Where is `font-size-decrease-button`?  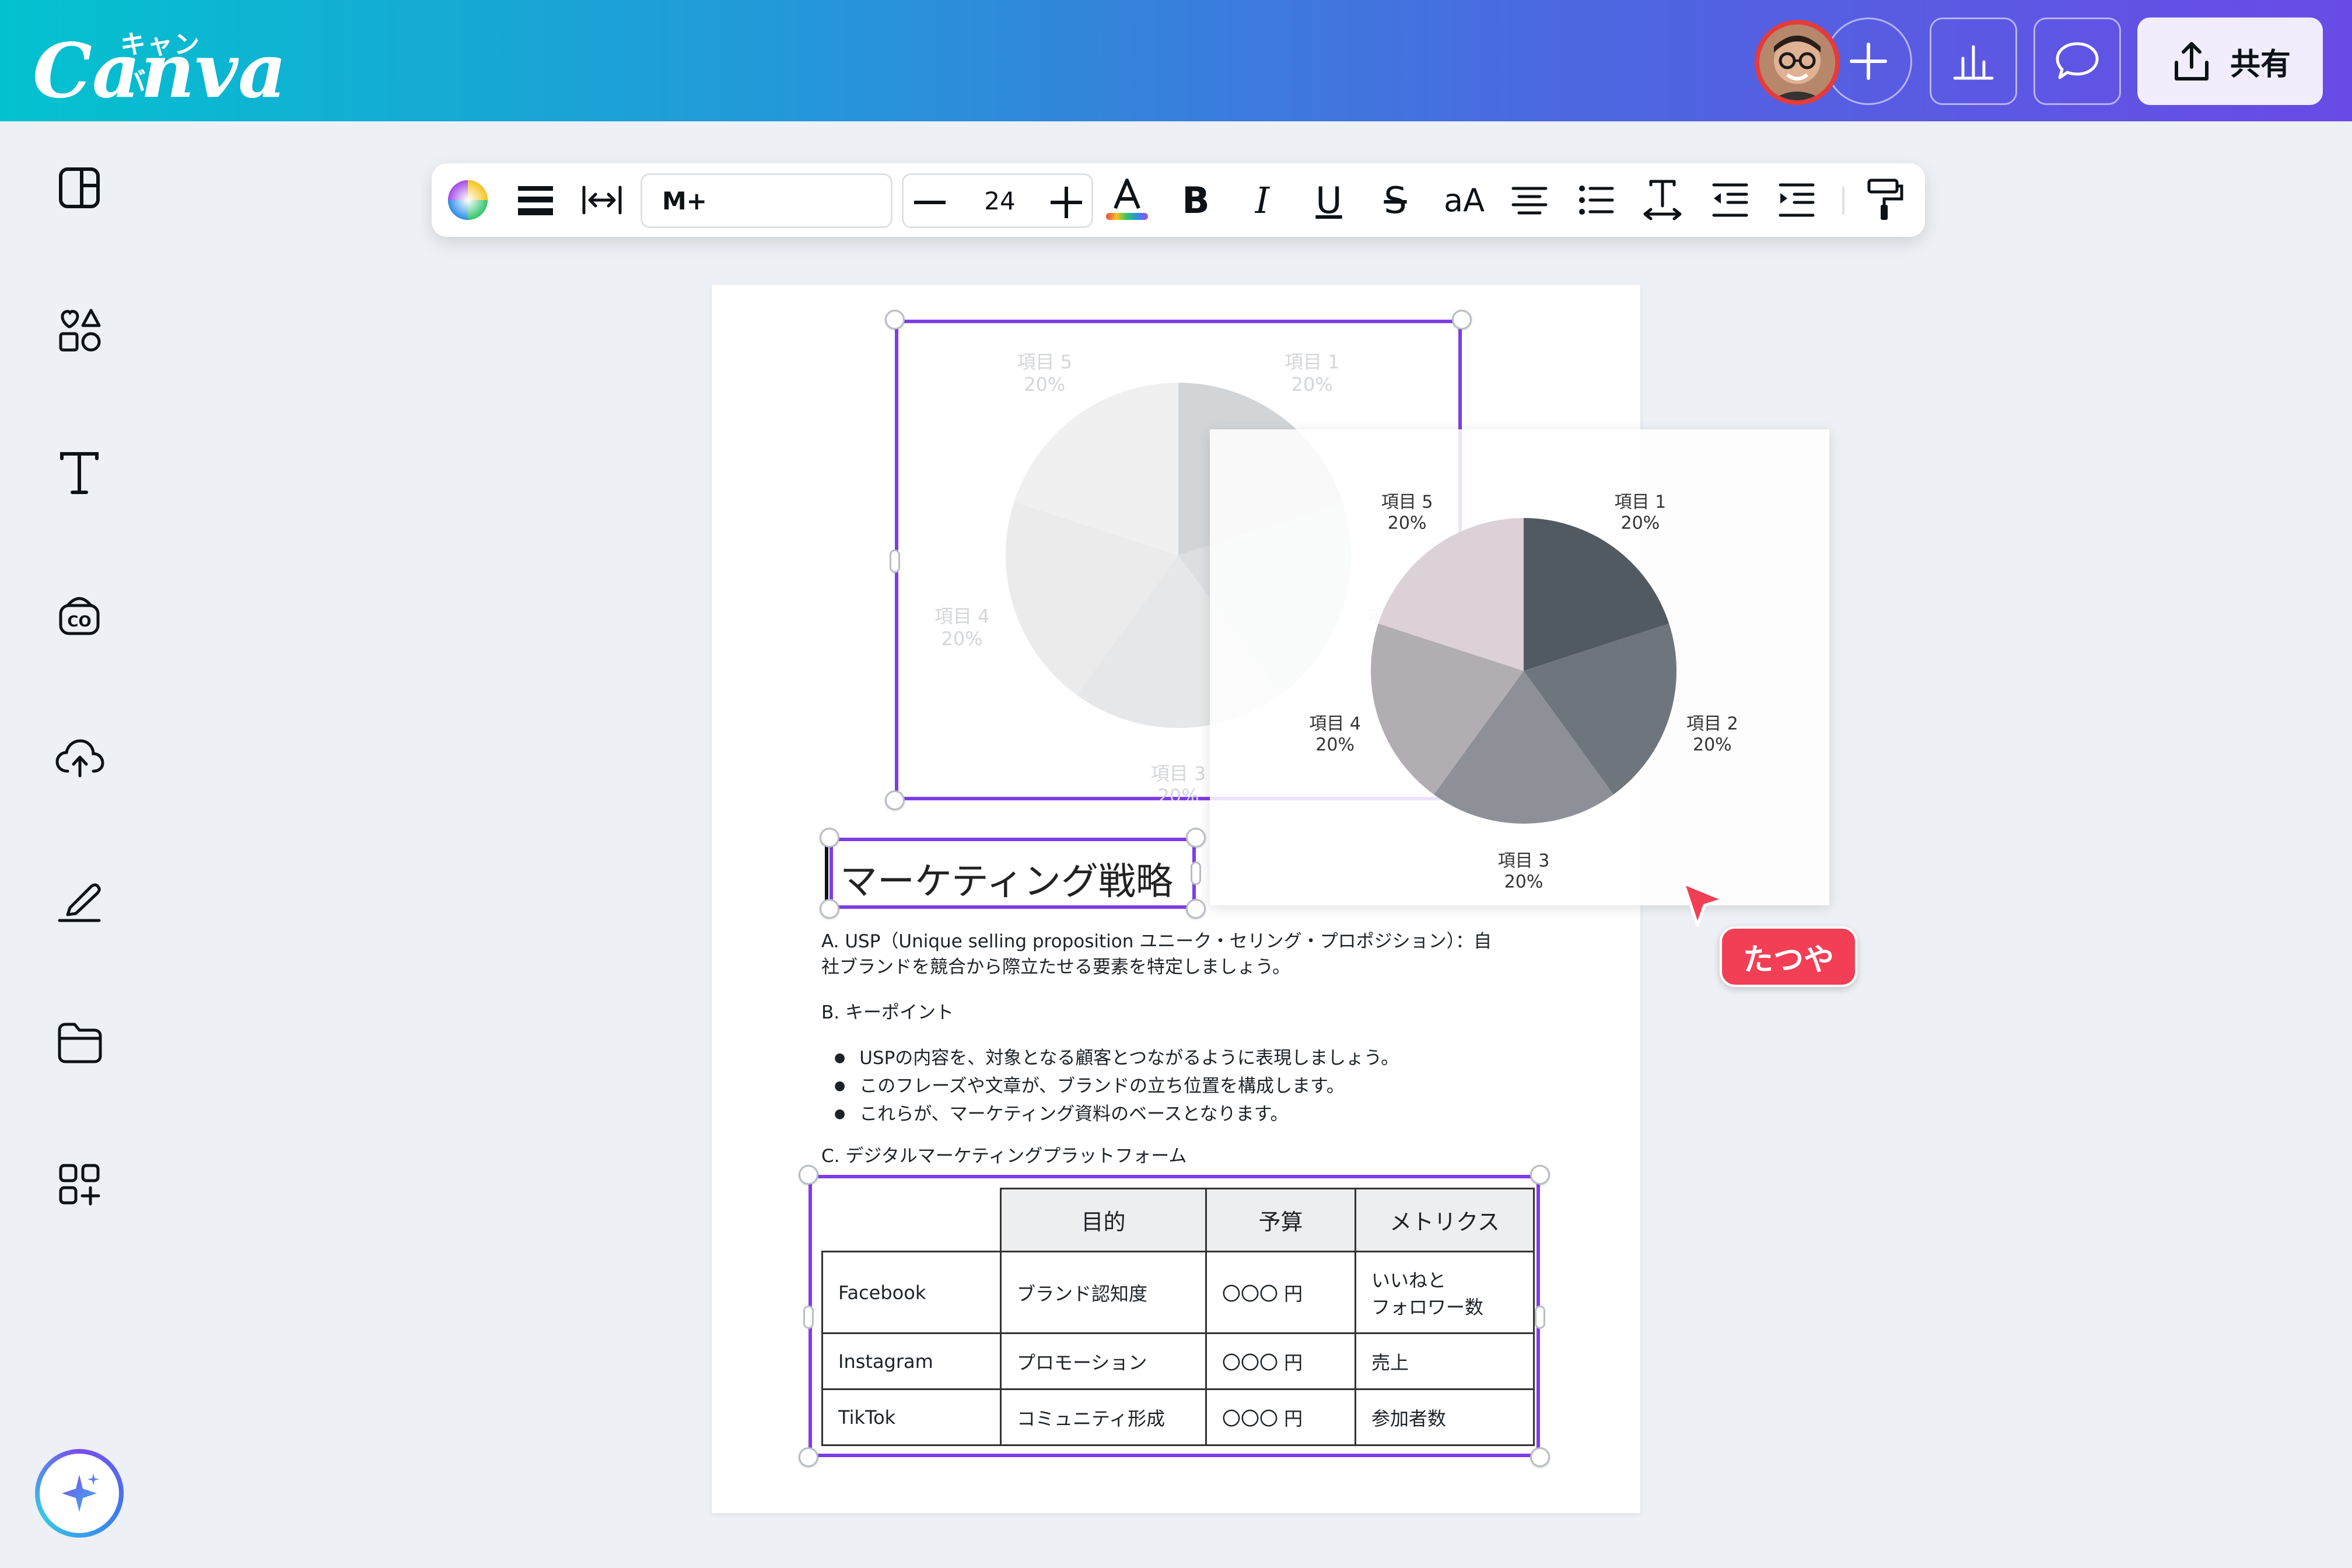
font-size-decrease-button is located at coordinates (930, 202).